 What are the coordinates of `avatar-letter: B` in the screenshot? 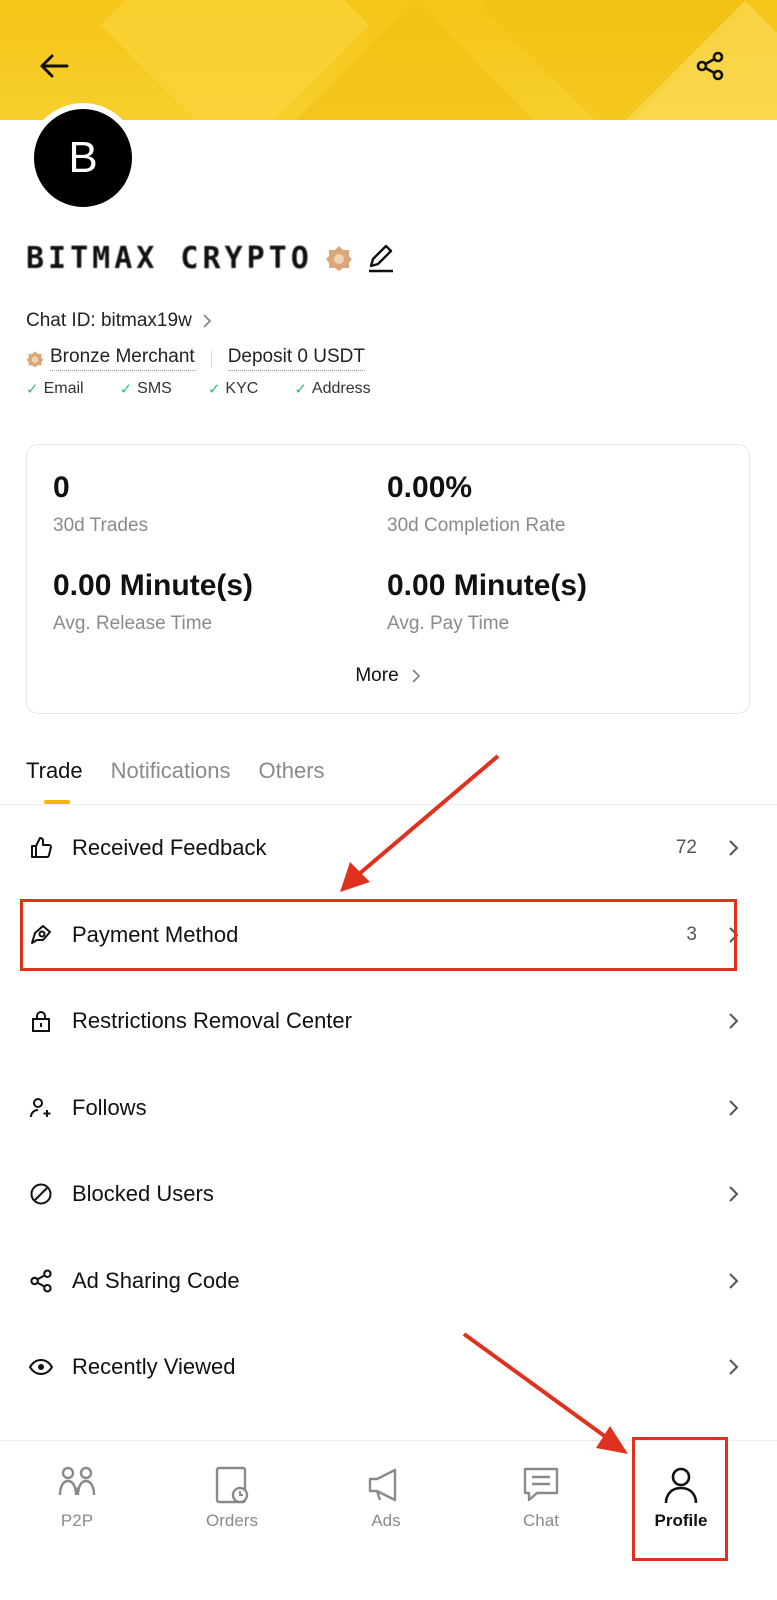 It's located at (83, 157).